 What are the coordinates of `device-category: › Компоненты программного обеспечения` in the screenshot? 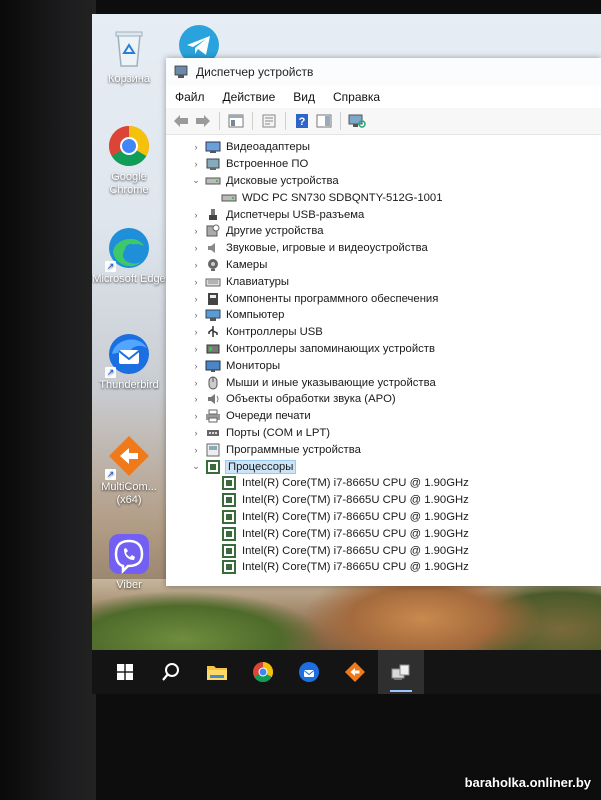 It's located at (383, 298).